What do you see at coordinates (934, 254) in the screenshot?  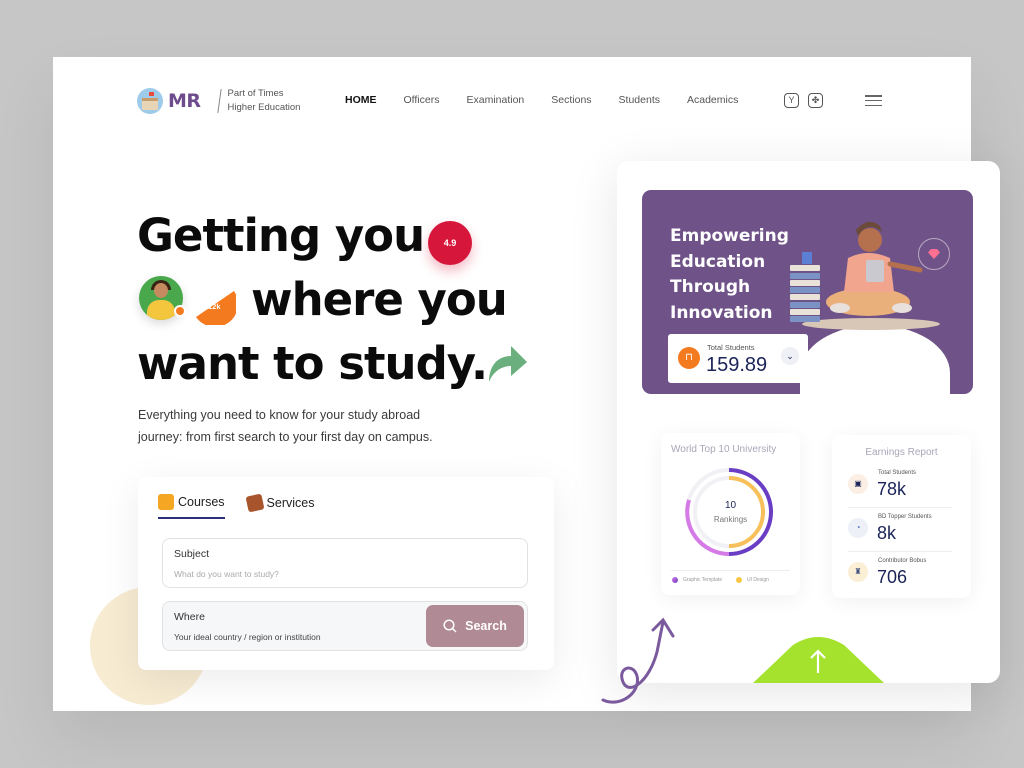 I see `gem-icon` at bounding box center [934, 254].